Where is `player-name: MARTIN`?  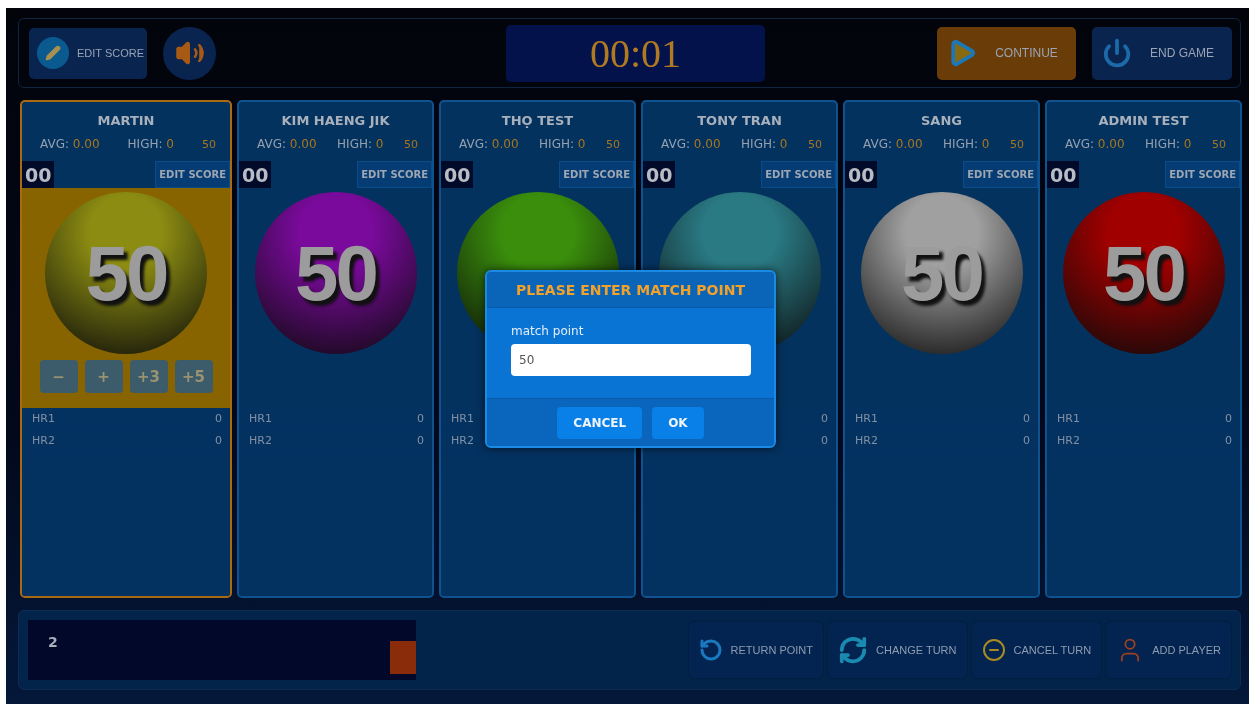
player-name: MARTIN is located at coordinates (126, 120).